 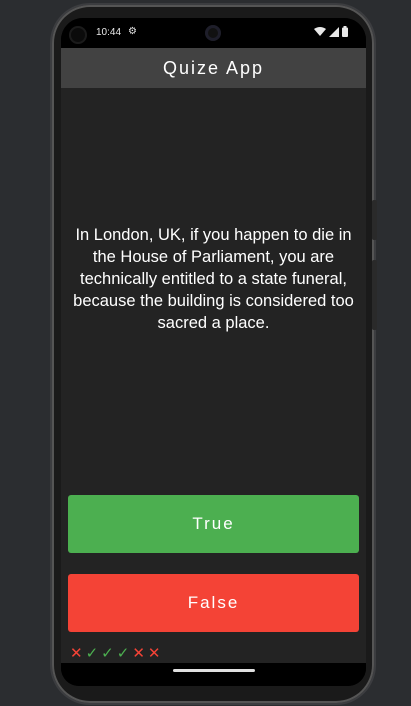 I want to click on status-bar: 10:44 ⚙, so click(x=213, y=33).